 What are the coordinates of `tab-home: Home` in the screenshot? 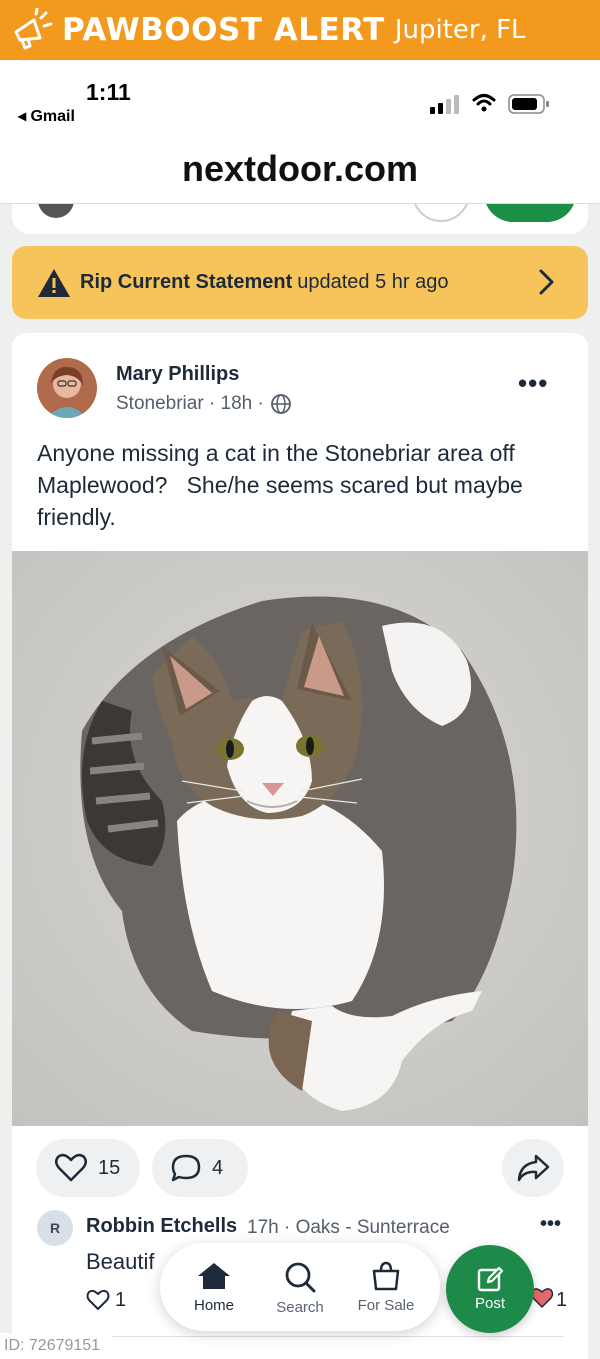 It's located at (214, 1287).